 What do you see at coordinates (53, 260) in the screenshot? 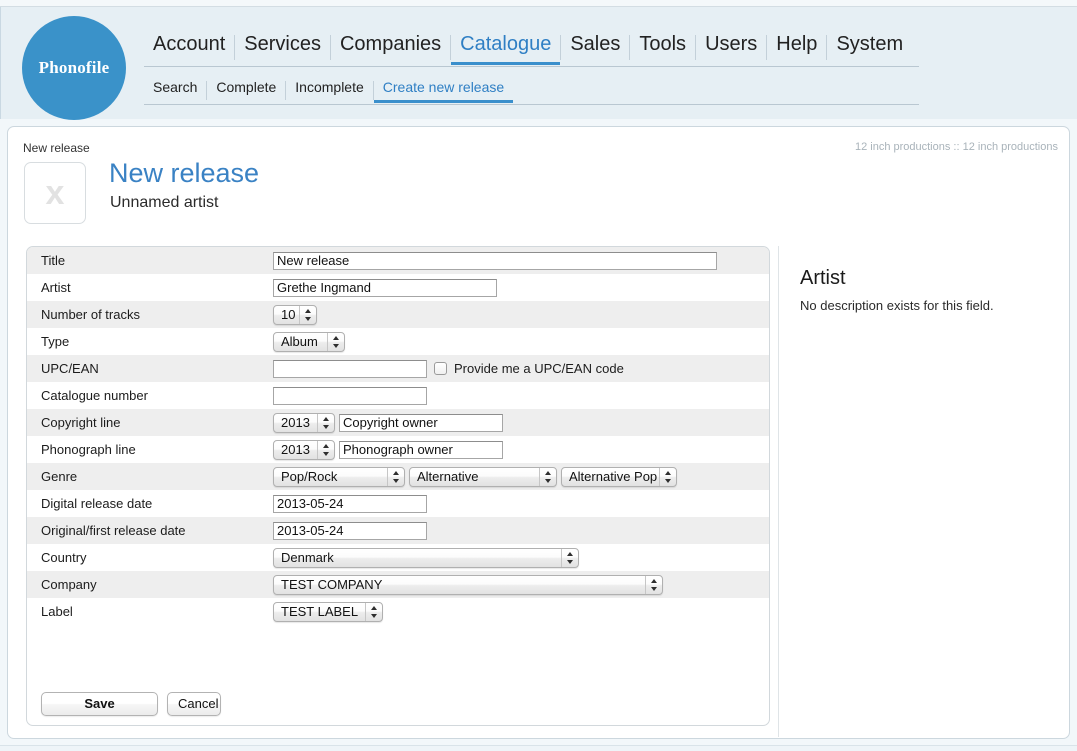
I see `label-title: Title` at bounding box center [53, 260].